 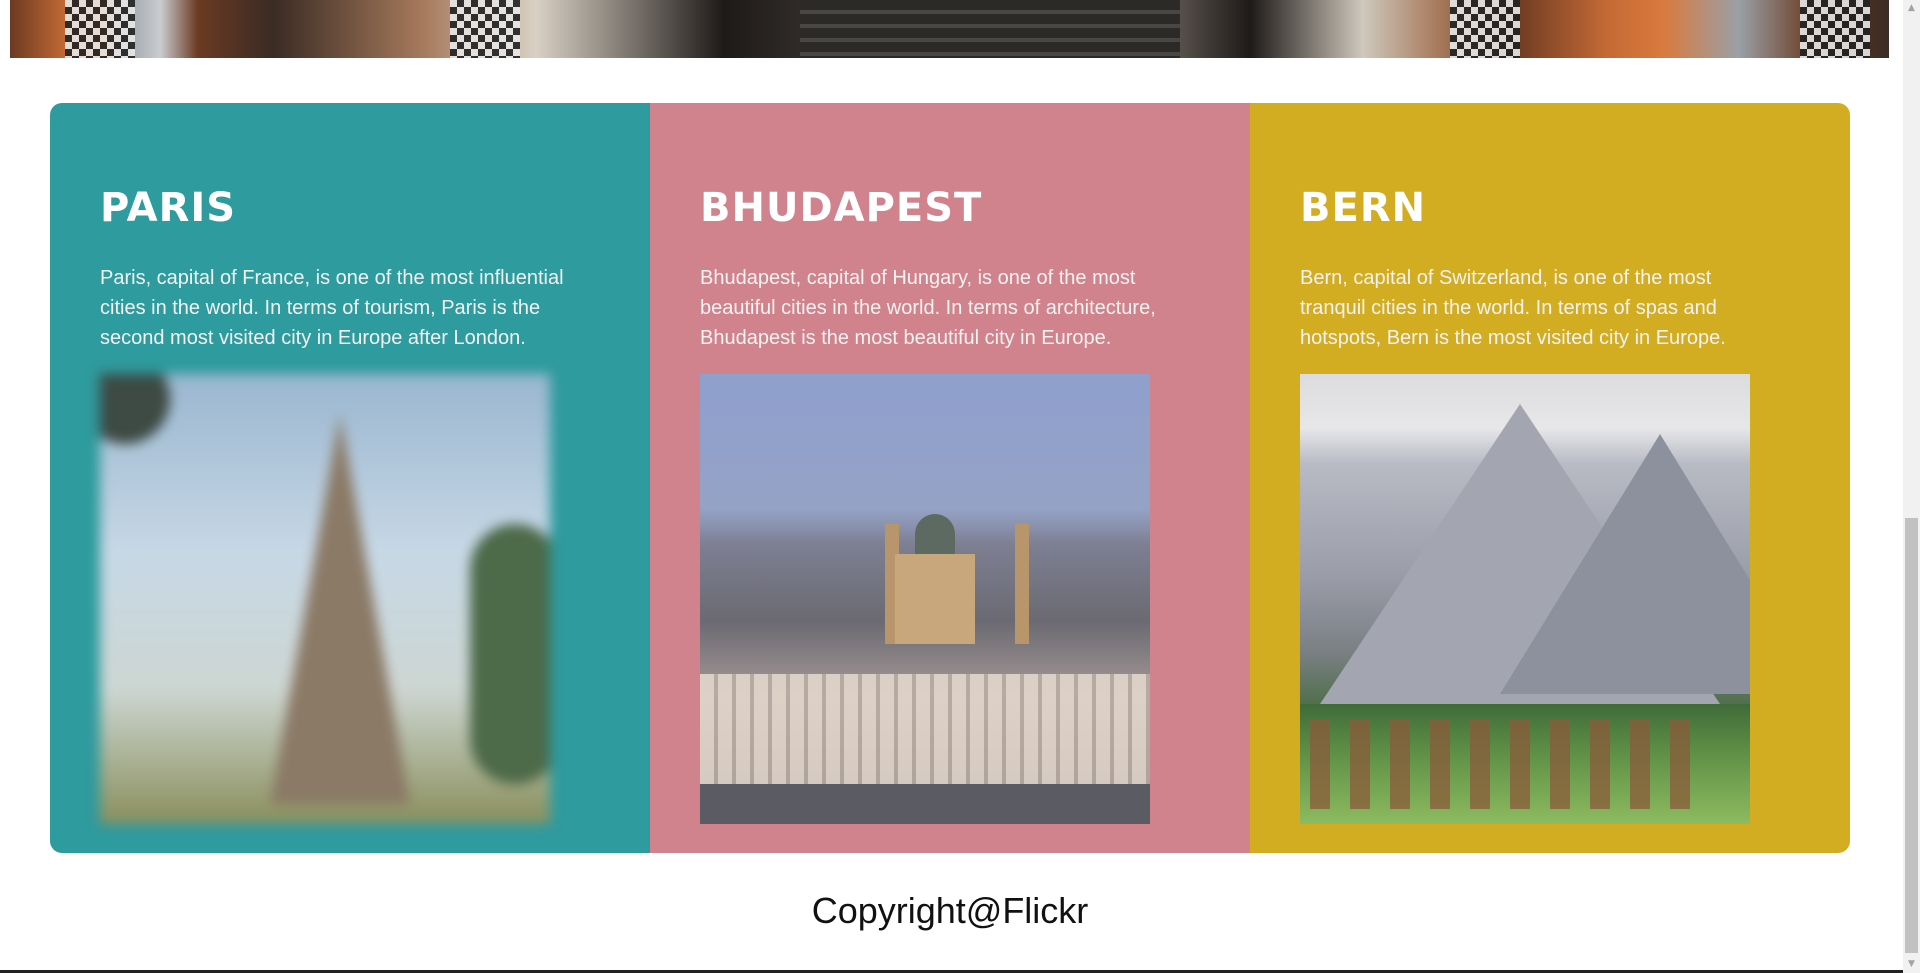 What do you see at coordinates (1363, 208) in the screenshot?
I see `city-title: BERN` at bounding box center [1363, 208].